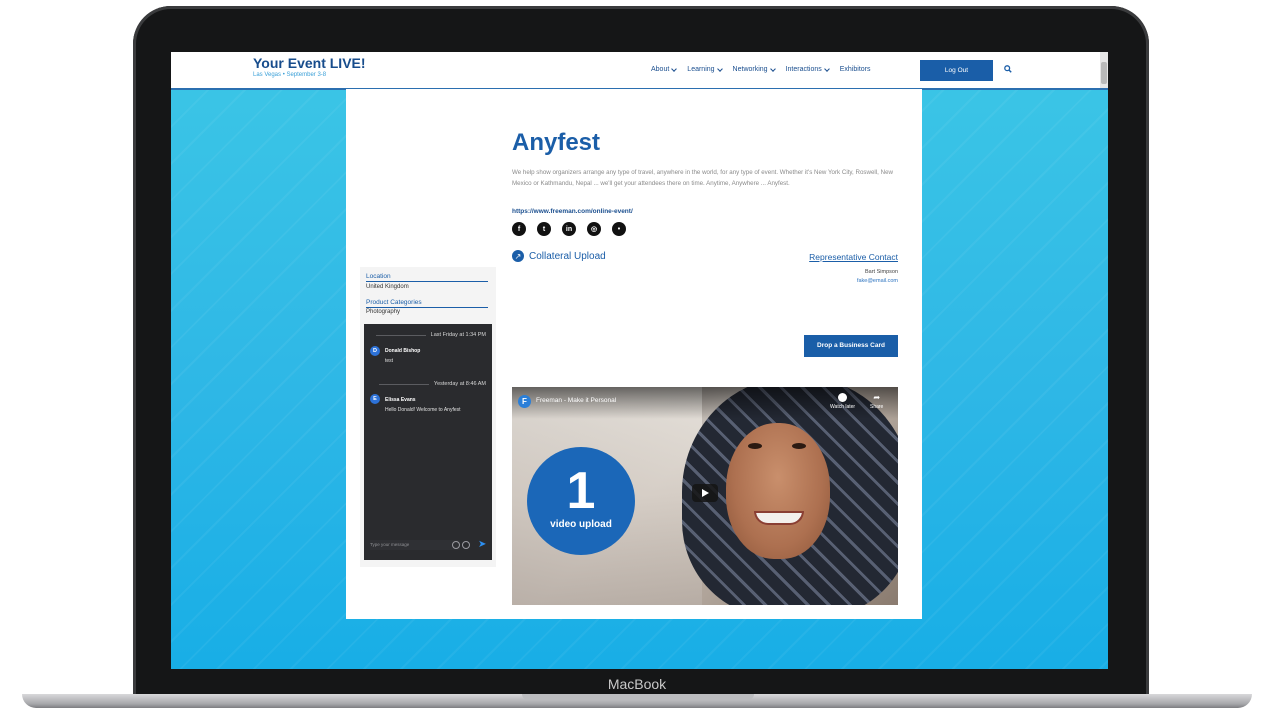 This screenshot has height=718, width=1274. Describe the element at coordinates (375, 351) in the screenshot. I see `avatar: D` at that location.